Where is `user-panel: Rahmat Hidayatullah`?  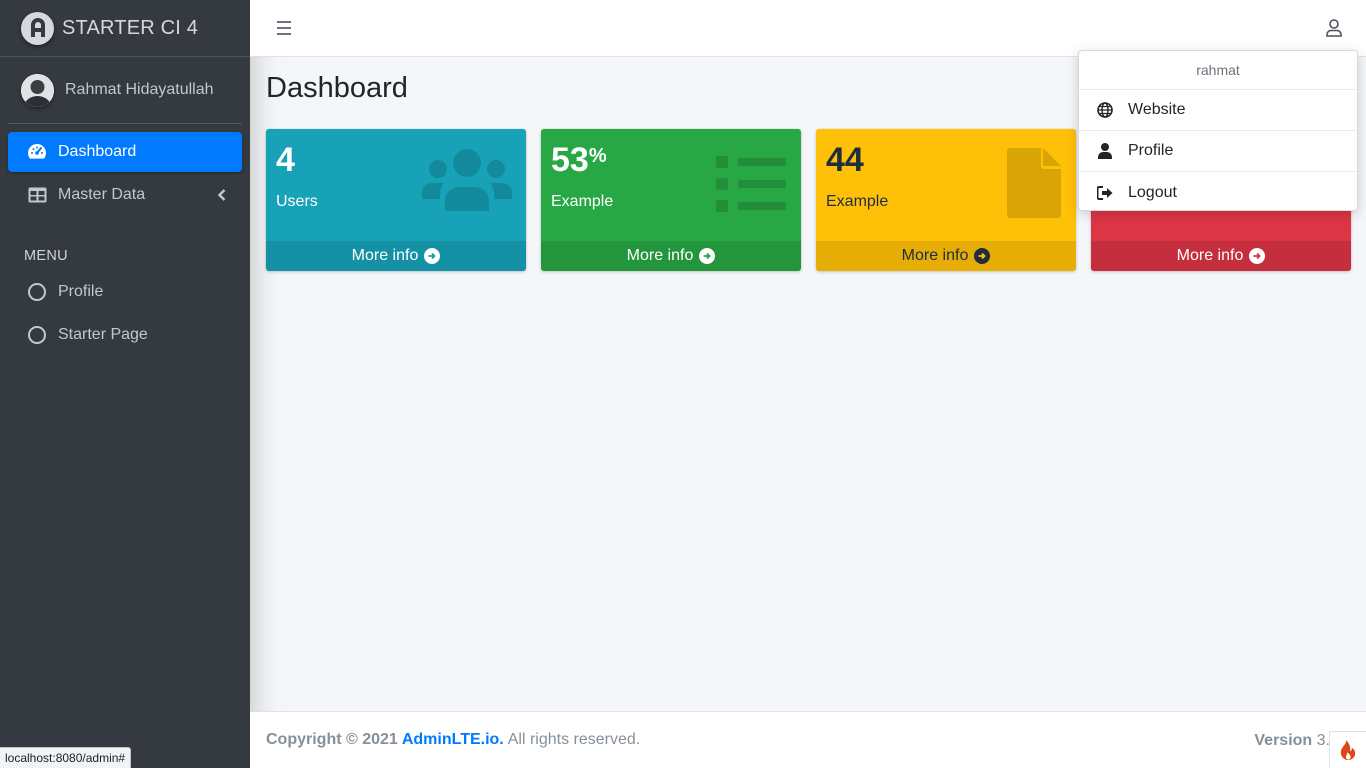 user-panel: Rahmat Hidayatullah is located at coordinates (125, 90).